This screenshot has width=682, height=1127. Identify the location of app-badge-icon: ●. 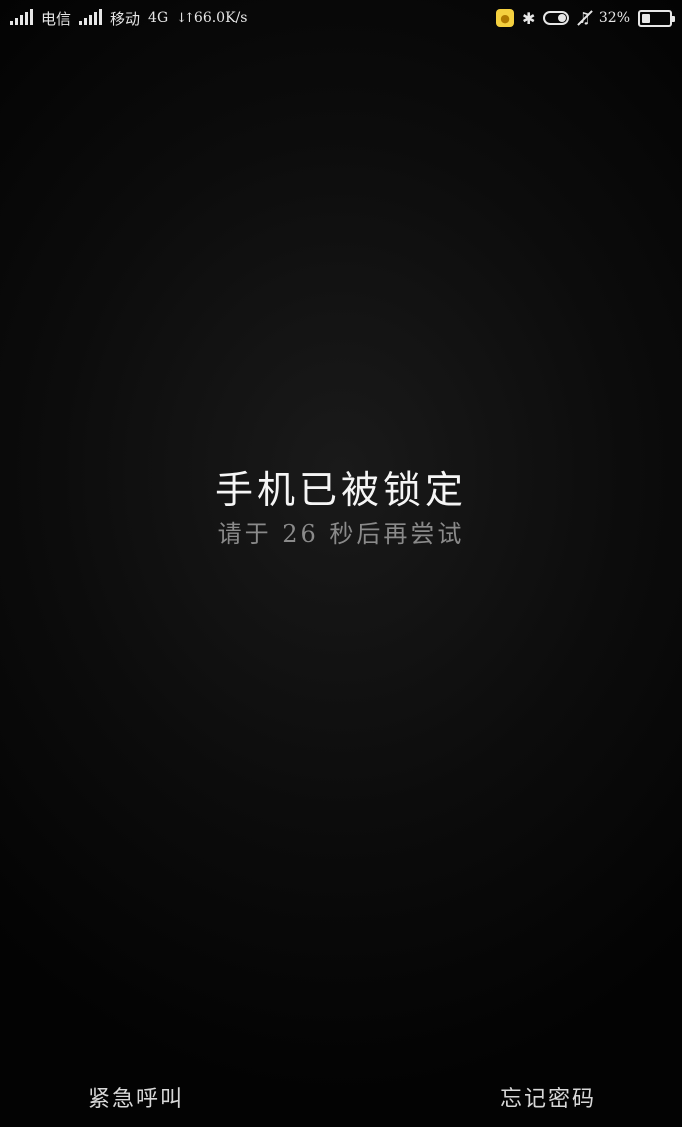
(505, 18).